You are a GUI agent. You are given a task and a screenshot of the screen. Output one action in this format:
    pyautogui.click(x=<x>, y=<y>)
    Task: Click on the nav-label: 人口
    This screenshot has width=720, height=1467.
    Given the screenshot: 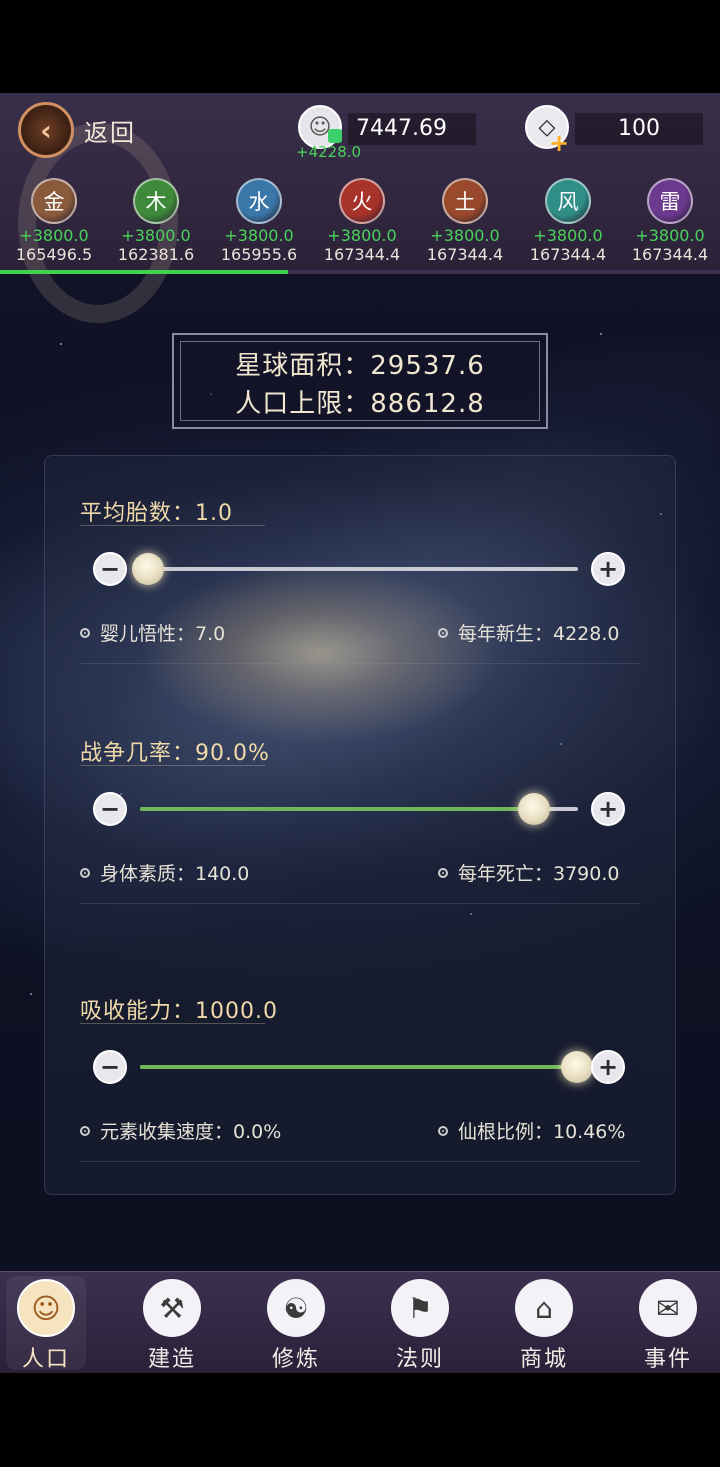 What is the action you would take?
    pyautogui.click(x=45, y=1359)
    